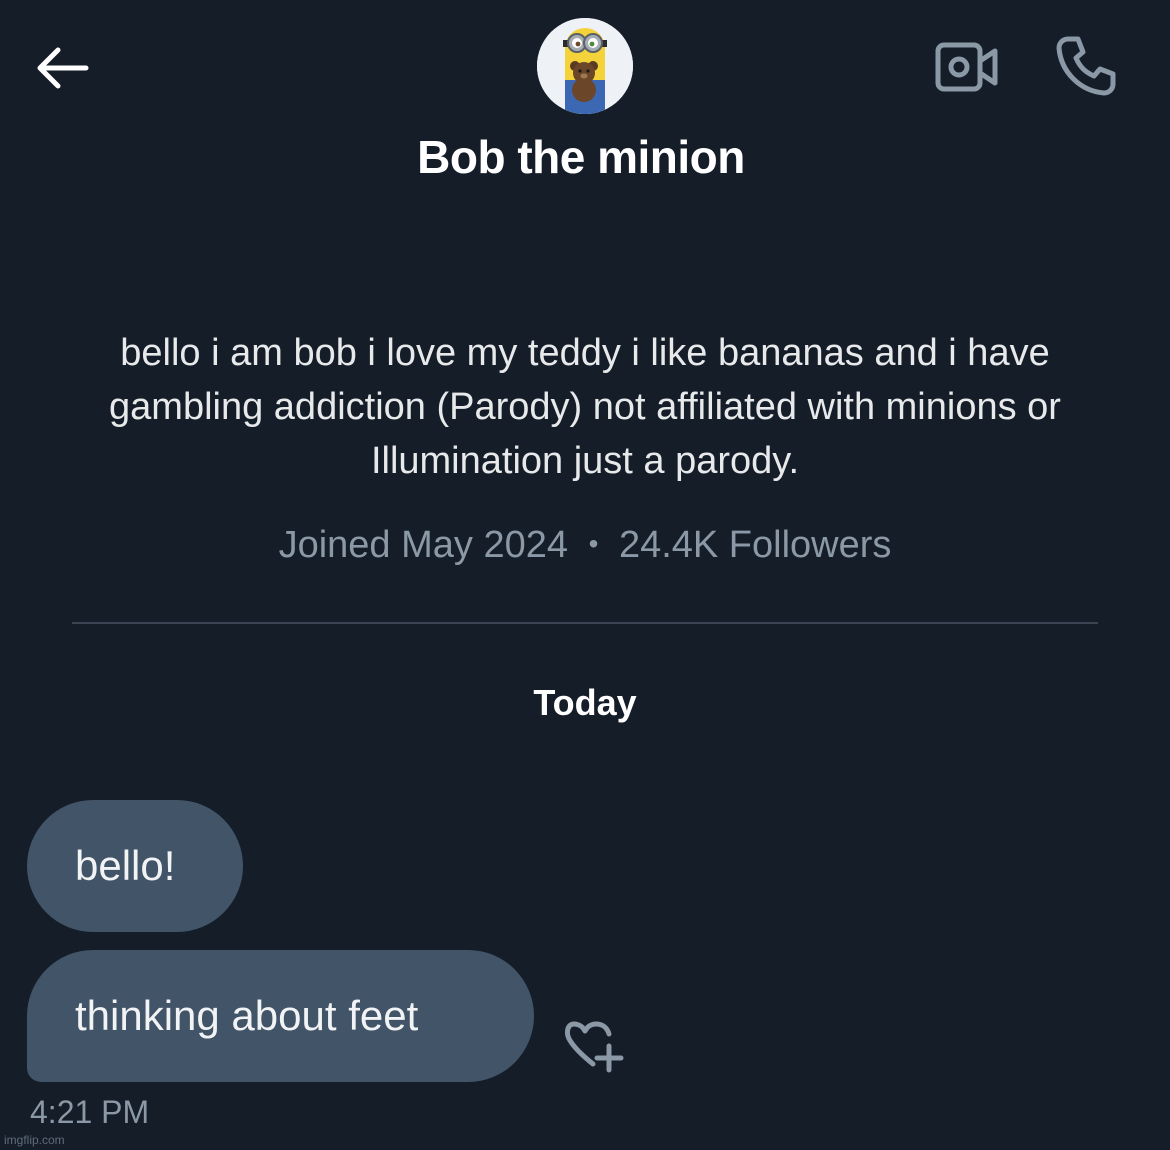 The width and height of the screenshot is (1170, 1150). I want to click on message-text: bello!, so click(125, 865).